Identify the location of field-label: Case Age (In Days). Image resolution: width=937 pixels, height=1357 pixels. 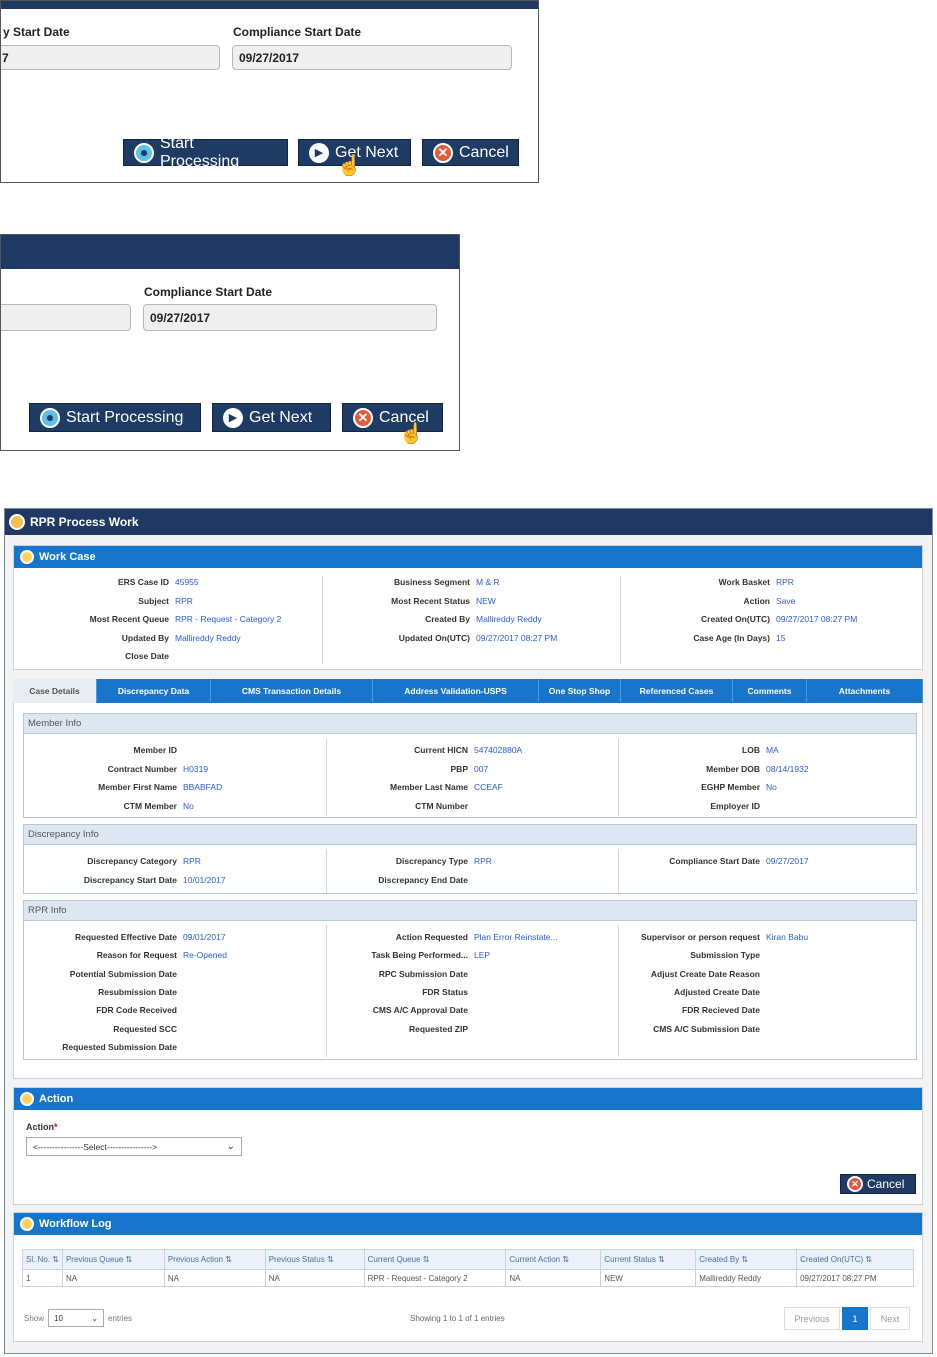
(731, 637).